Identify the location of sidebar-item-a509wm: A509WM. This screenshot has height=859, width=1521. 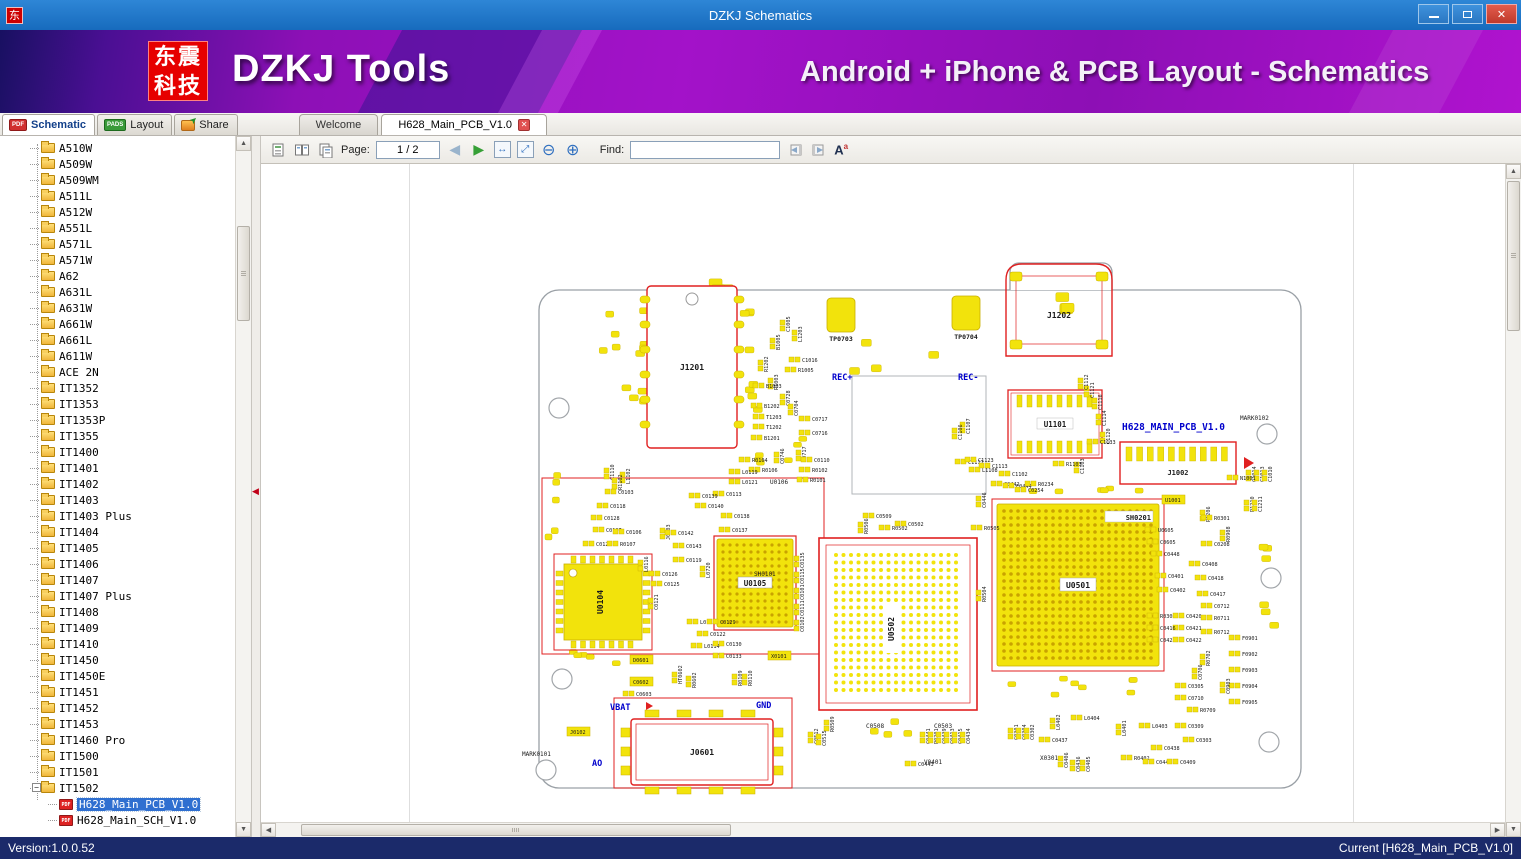
(117, 180).